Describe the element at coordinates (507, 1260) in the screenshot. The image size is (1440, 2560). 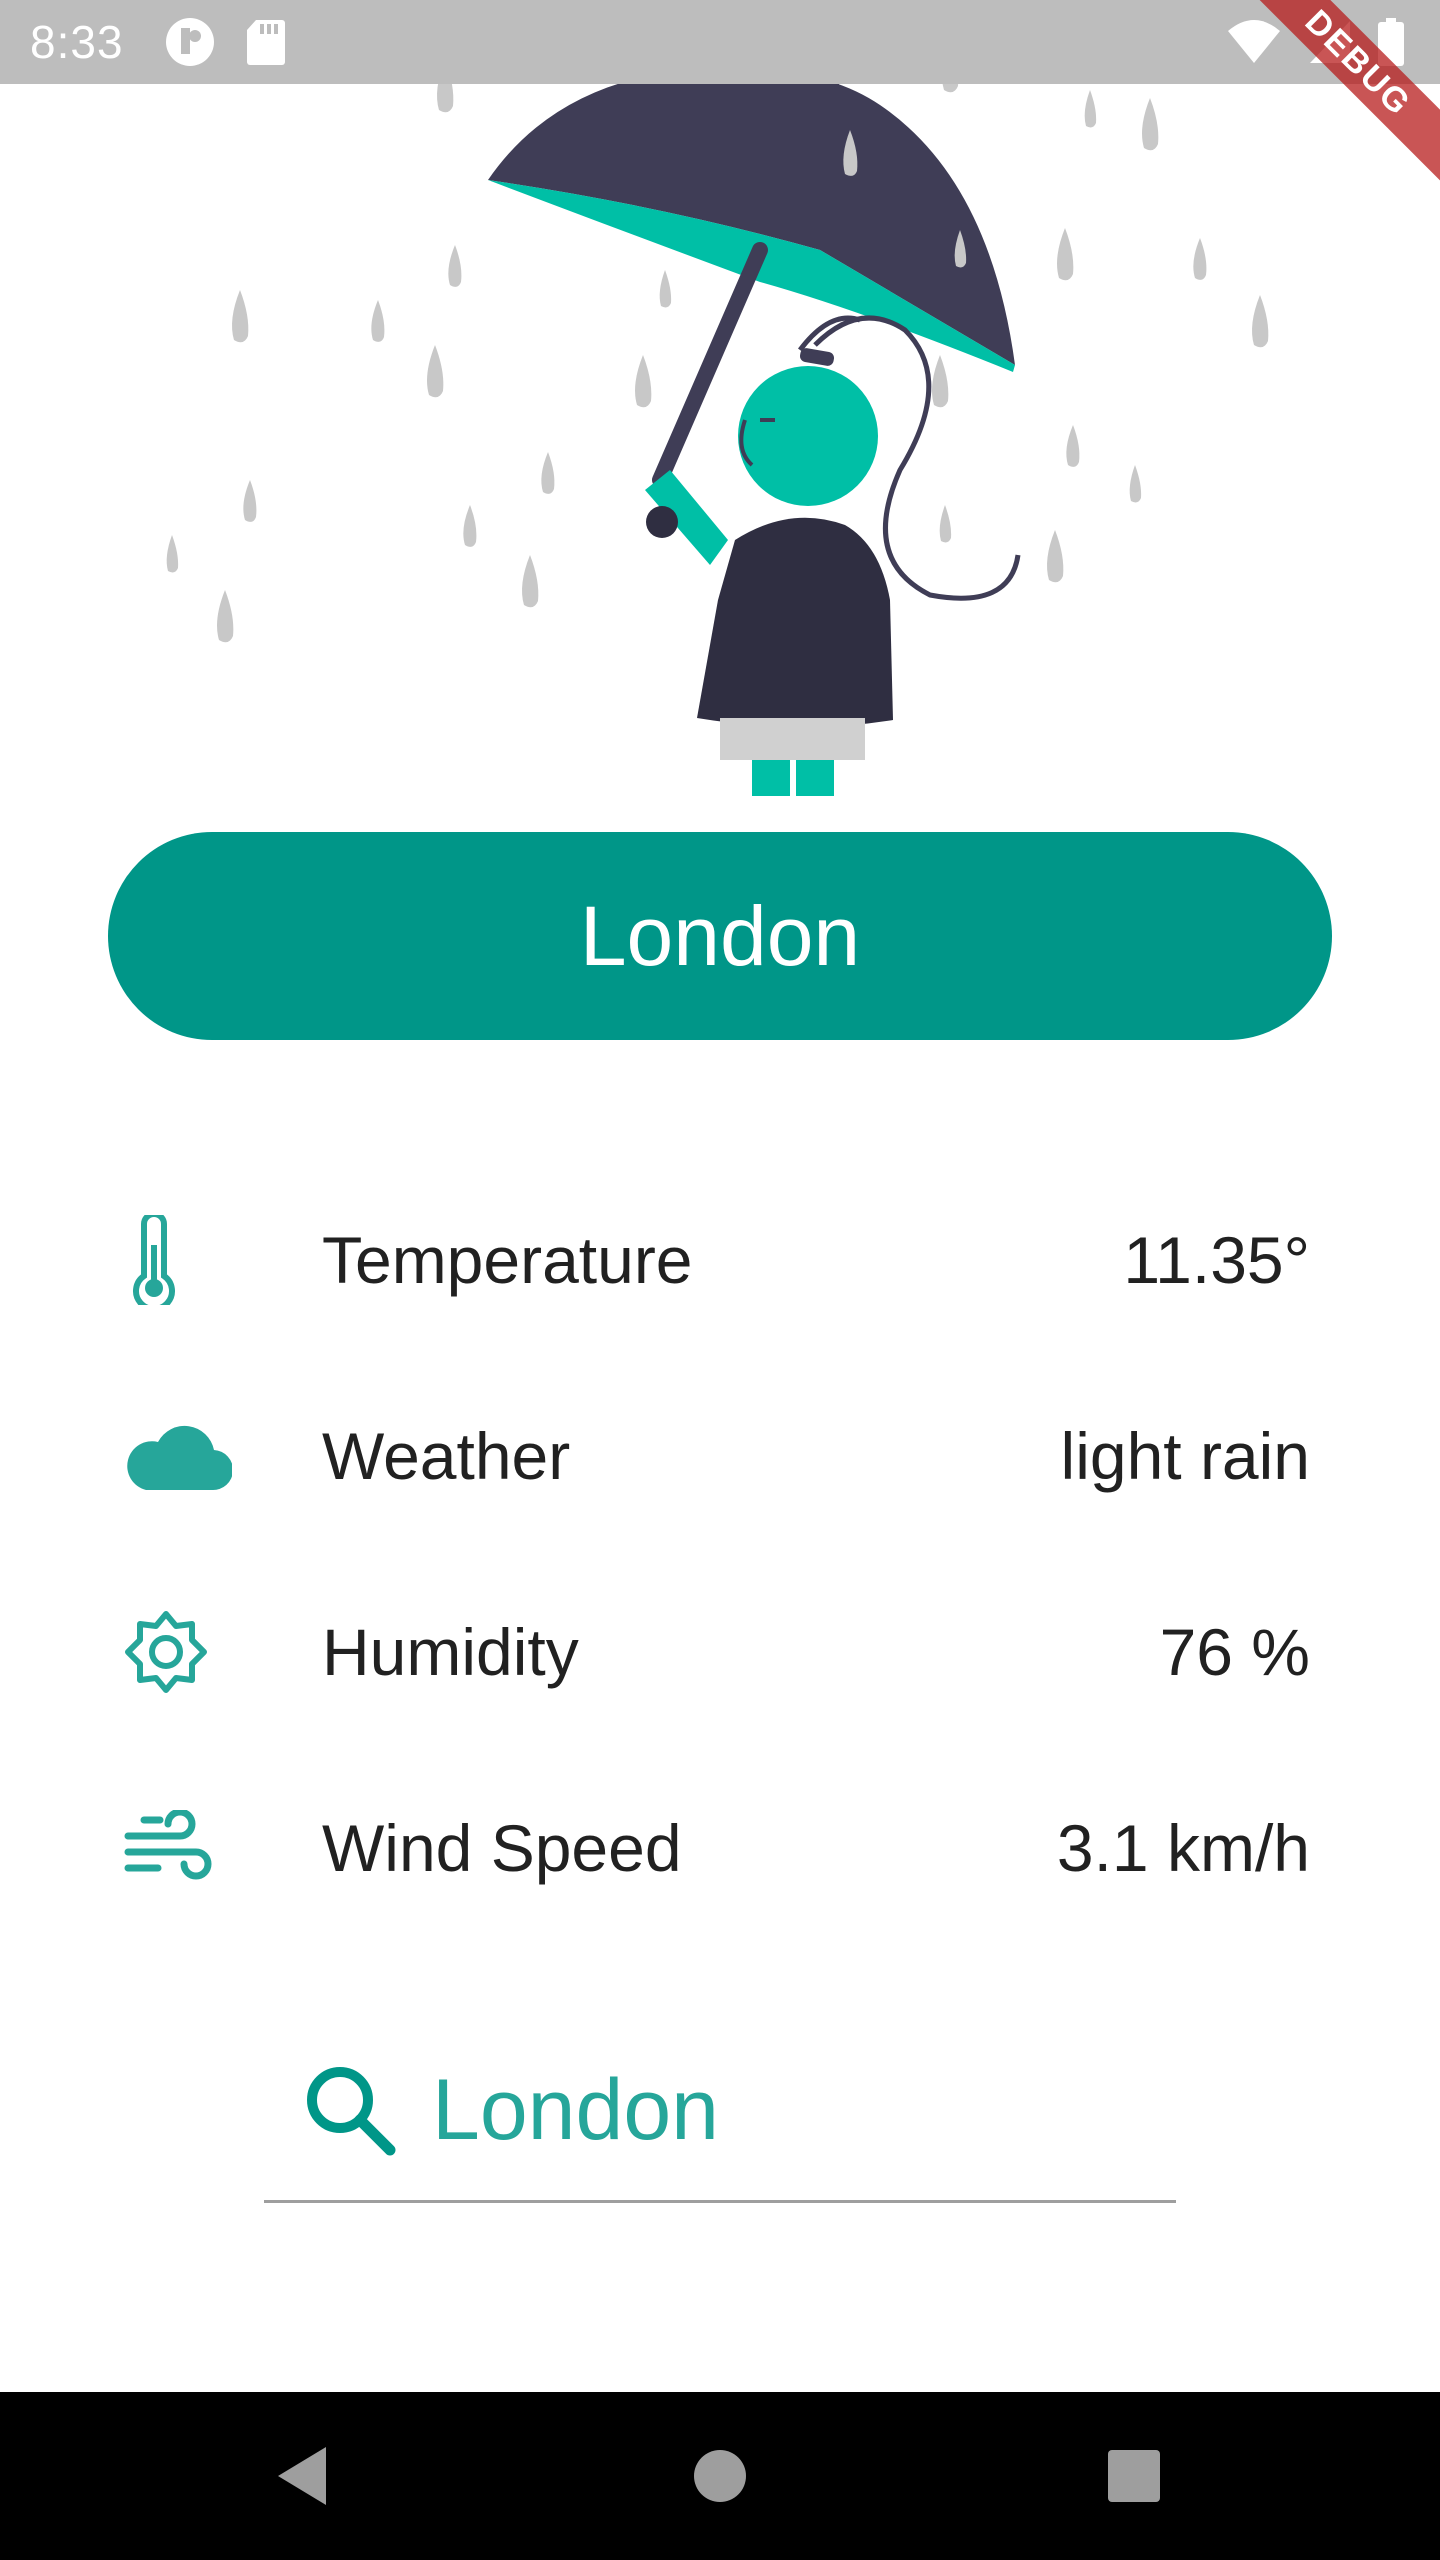
I see `info-label: Temperature` at that location.